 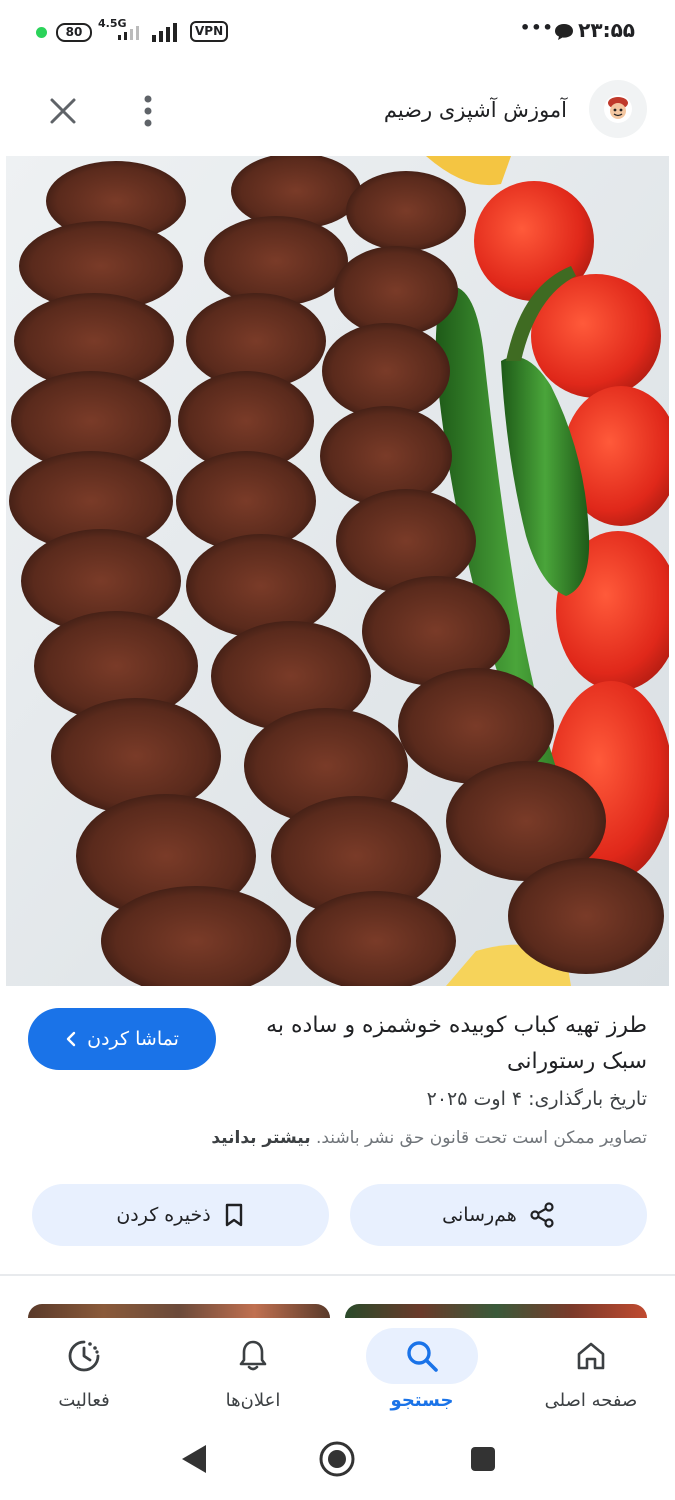 I want to click on status-dot, so click(x=41, y=32).